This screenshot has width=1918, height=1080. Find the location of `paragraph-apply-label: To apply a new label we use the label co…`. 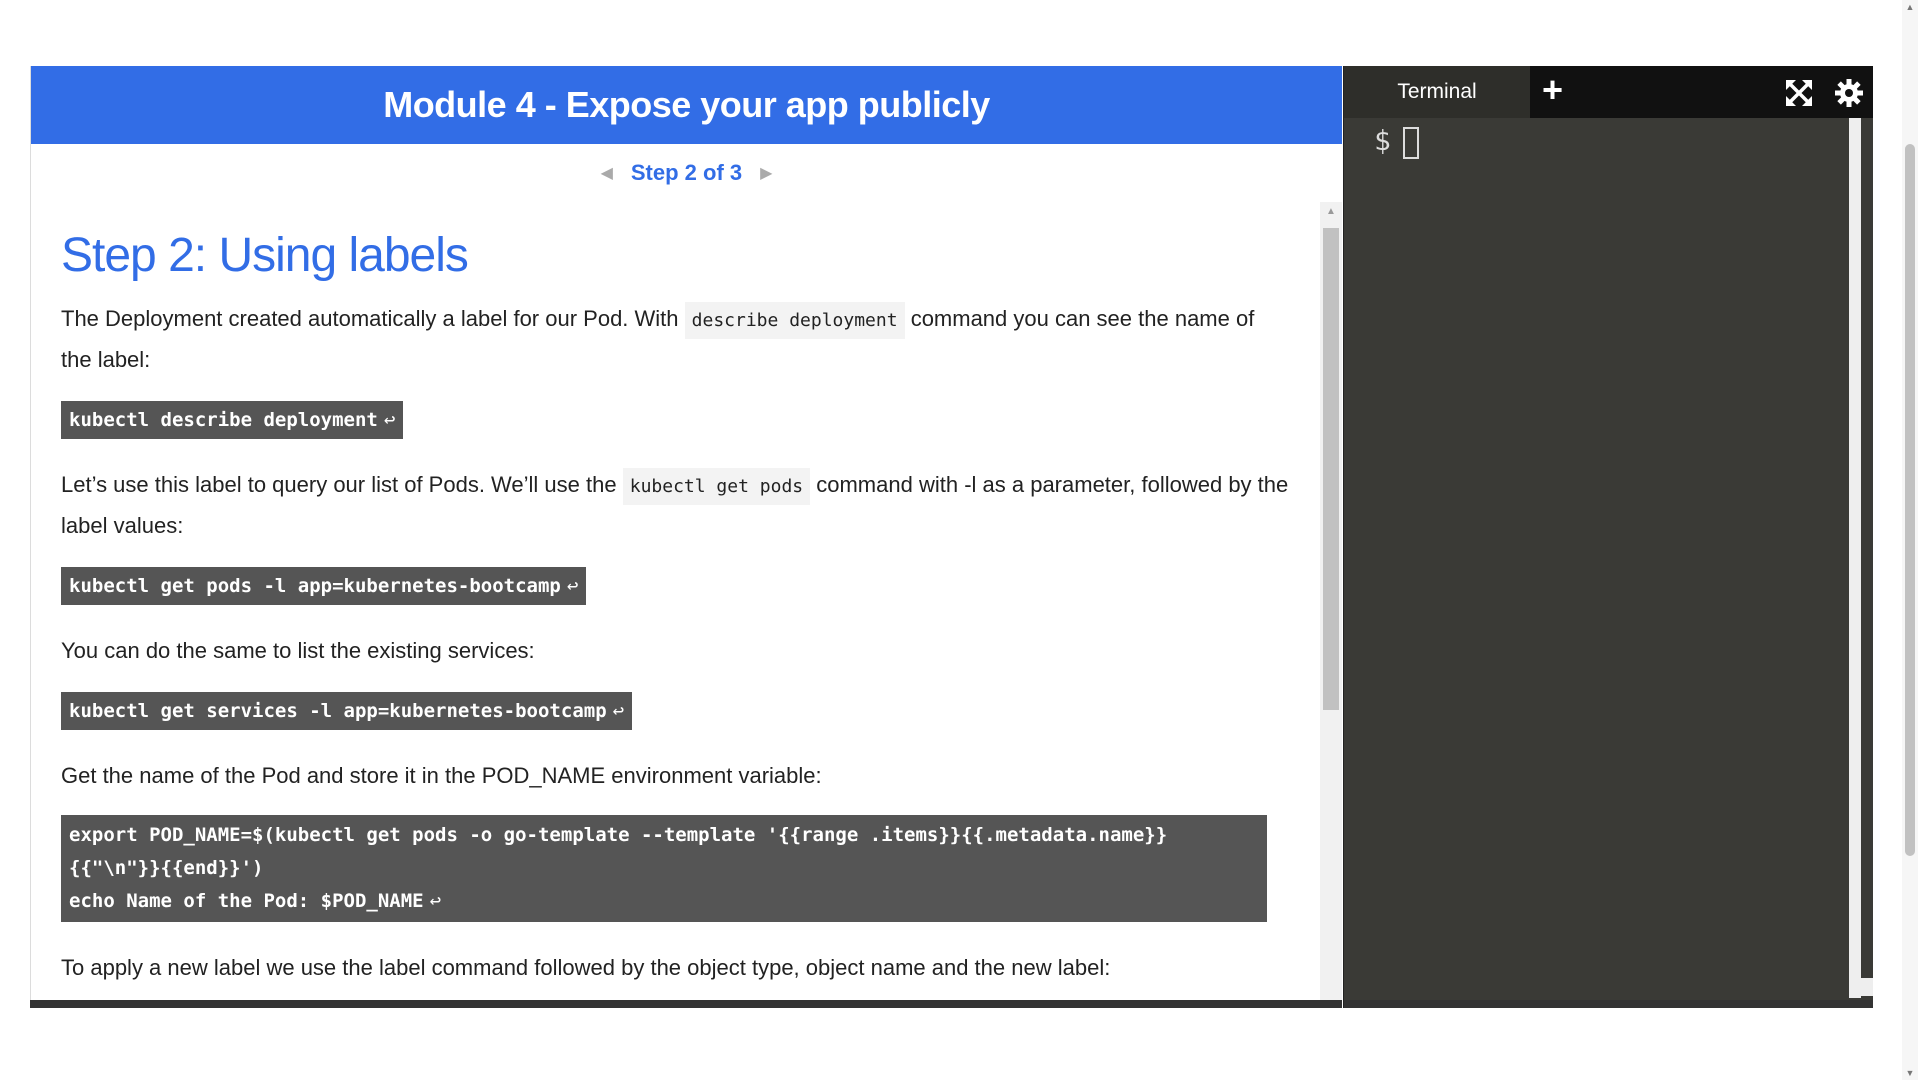

paragraph-apply-label: To apply a new label we use the label co… is located at coordinates (586, 967).